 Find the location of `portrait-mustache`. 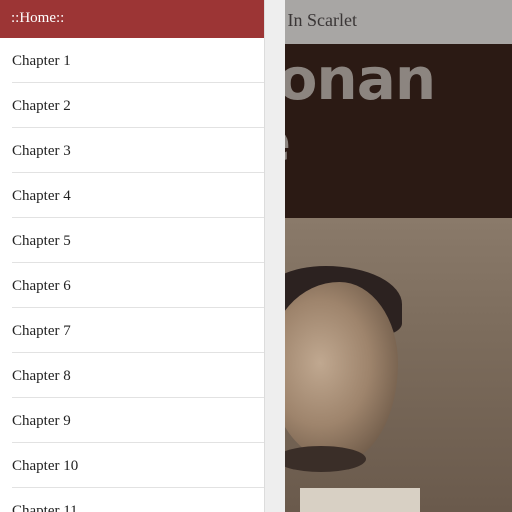

portrait-mustache is located at coordinates (321, 459).